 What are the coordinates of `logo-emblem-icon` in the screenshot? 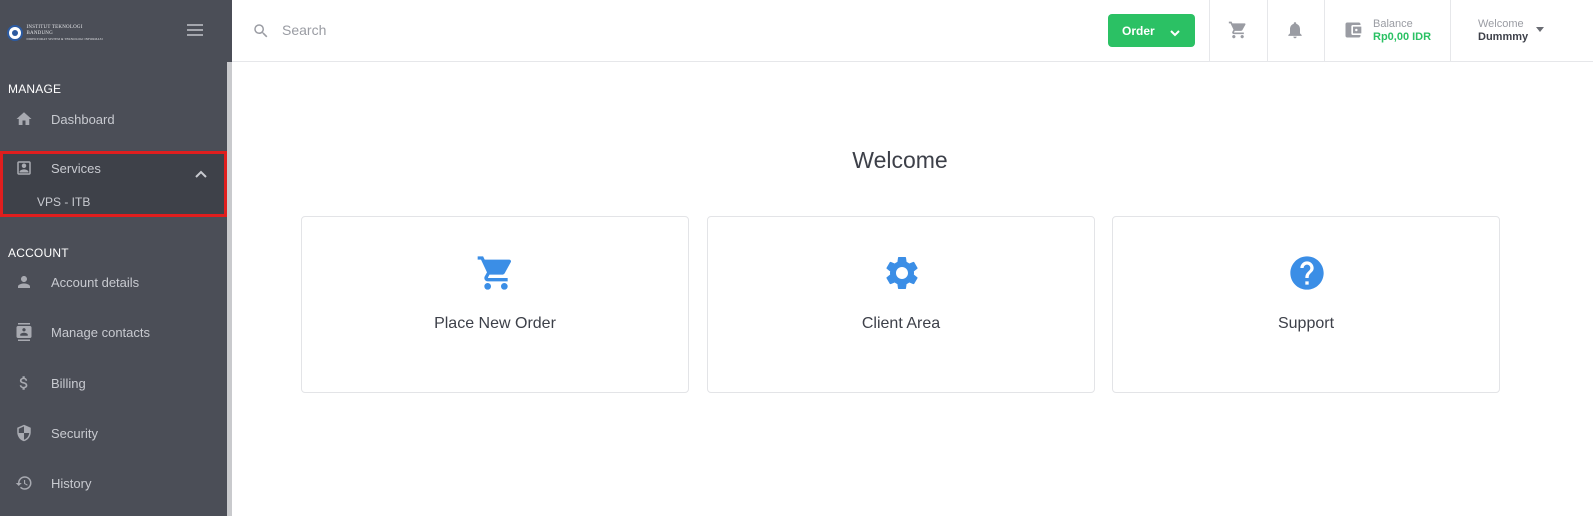 It's located at (15, 33).